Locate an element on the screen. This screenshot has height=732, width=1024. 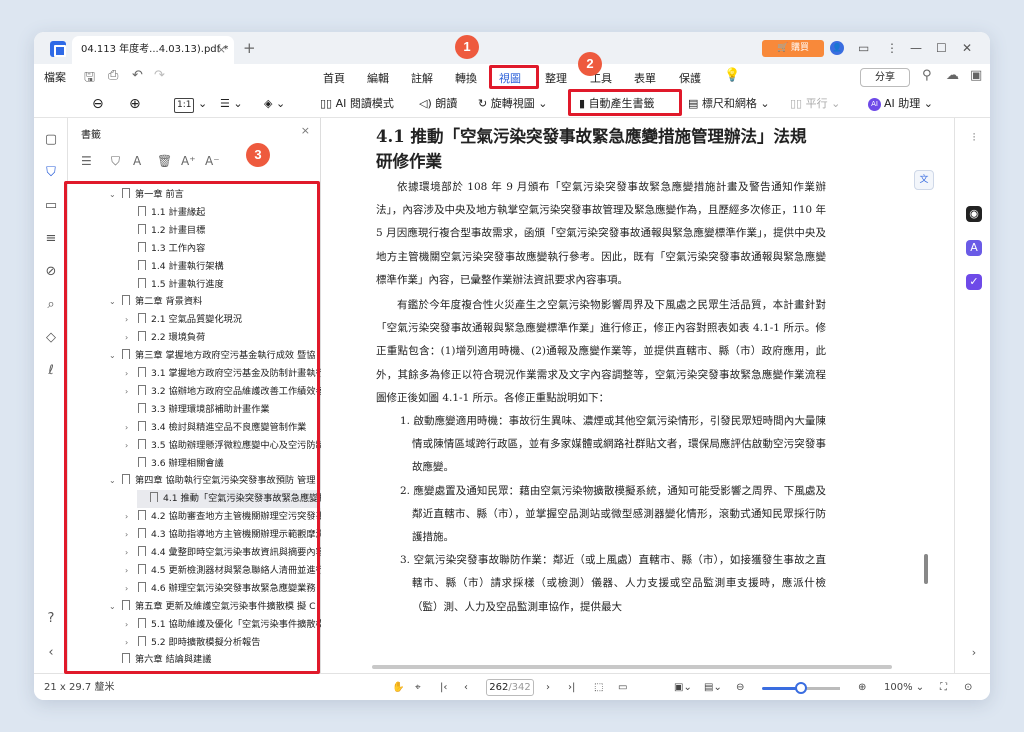
ai-assistant-label: AI 助理 is located at coordinates (902, 103).